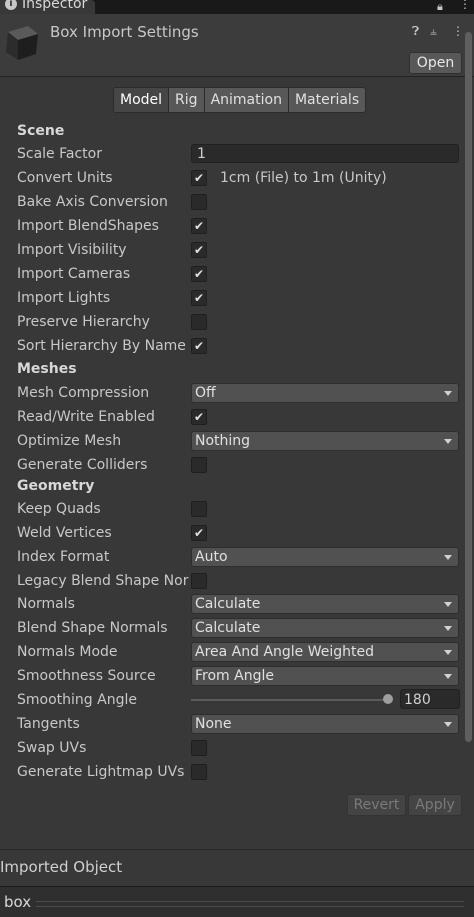 The width and height of the screenshot is (474, 917). I want to click on read-write-label: Read/Write Enabled, so click(86, 417).